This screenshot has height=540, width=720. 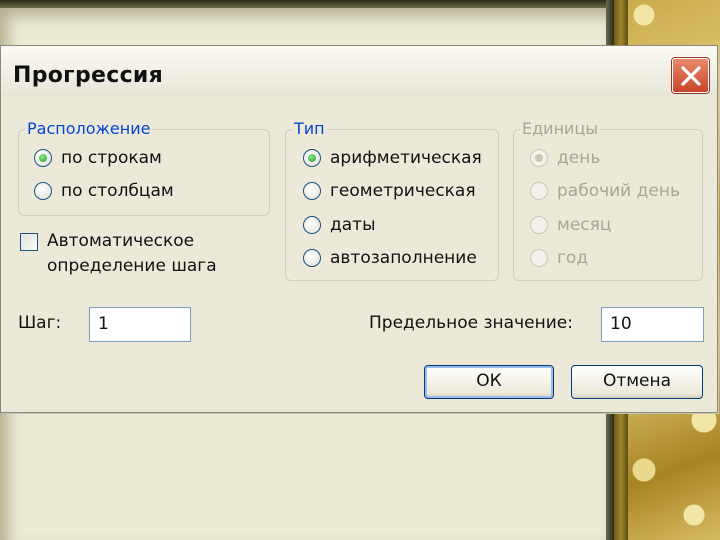 I want to click on radio-arithmetic: арифметическая, so click(x=392, y=158).